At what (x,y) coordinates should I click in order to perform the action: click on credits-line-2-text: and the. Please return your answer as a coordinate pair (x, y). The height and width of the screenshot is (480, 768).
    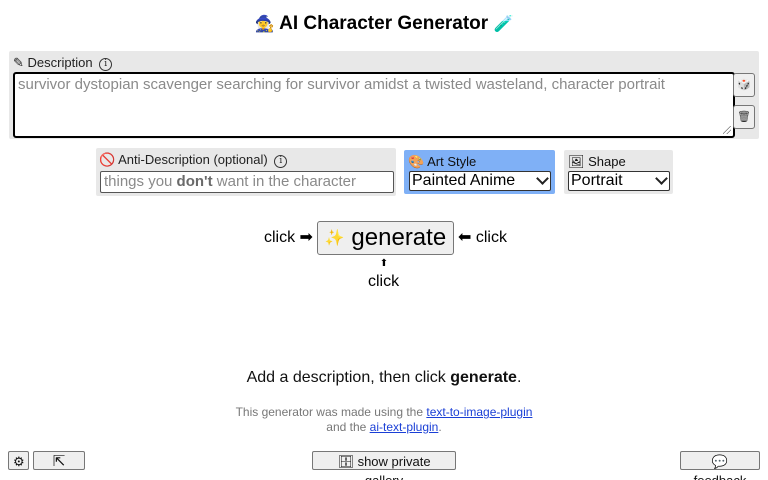
    Looking at the image, I should click on (348, 427).